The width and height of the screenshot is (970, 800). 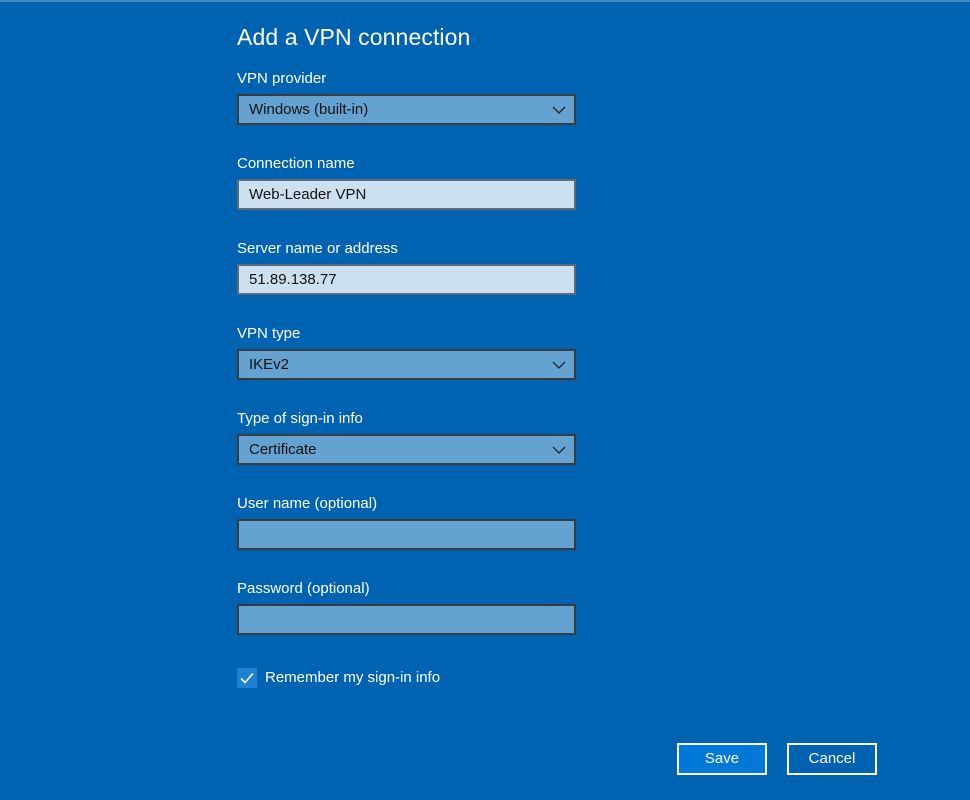 I want to click on dialog-title: Add a VPN connection, so click(x=354, y=37).